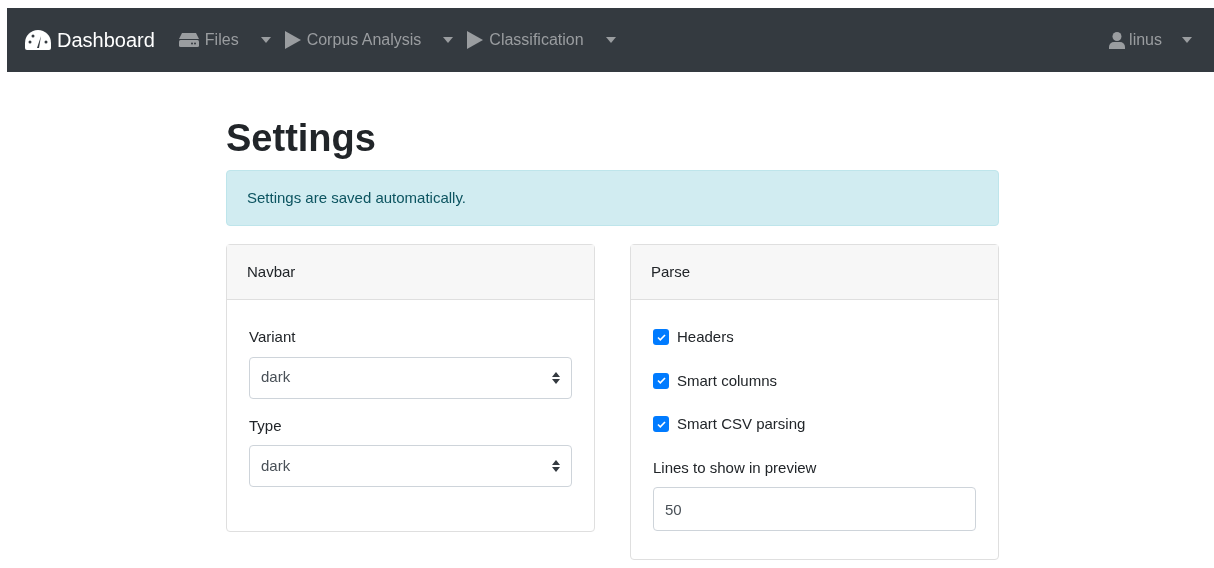 The width and height of the screenshot is (1214, 568). I want to click on card-header: Parse, so click(814, 272).